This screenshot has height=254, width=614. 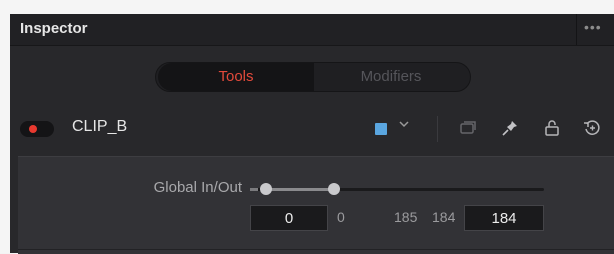 I want to click on toolbar-divider, so click(x=437, y=129).